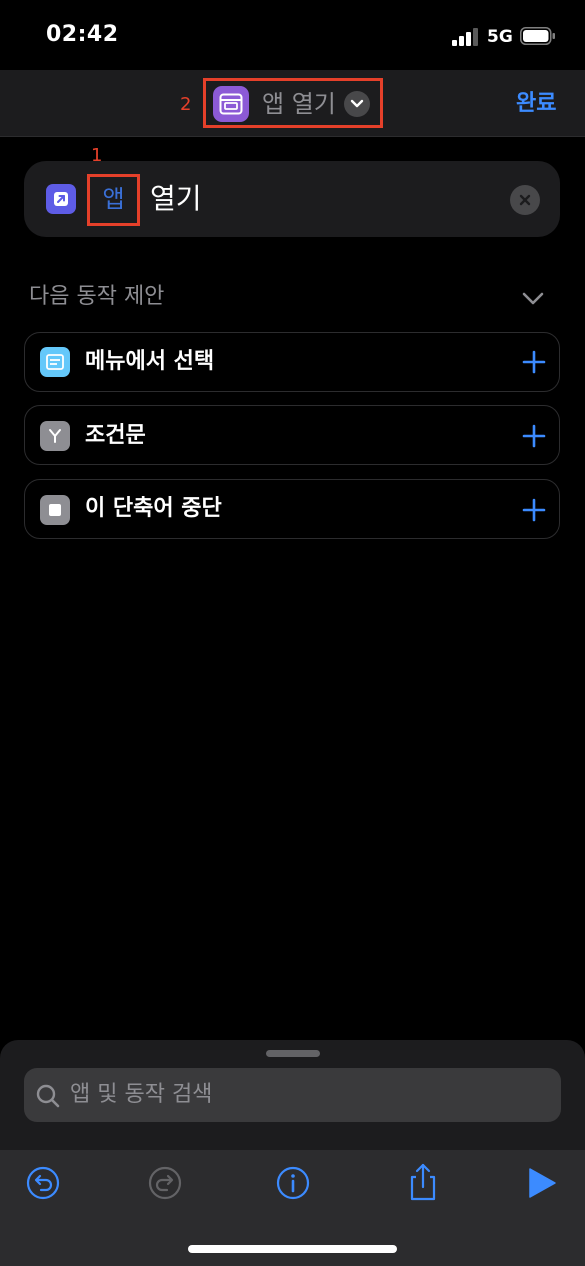 The image size is (585, 1266). I want to click on suggestion-label: 메뉴에서 선택, so click(150, 361).